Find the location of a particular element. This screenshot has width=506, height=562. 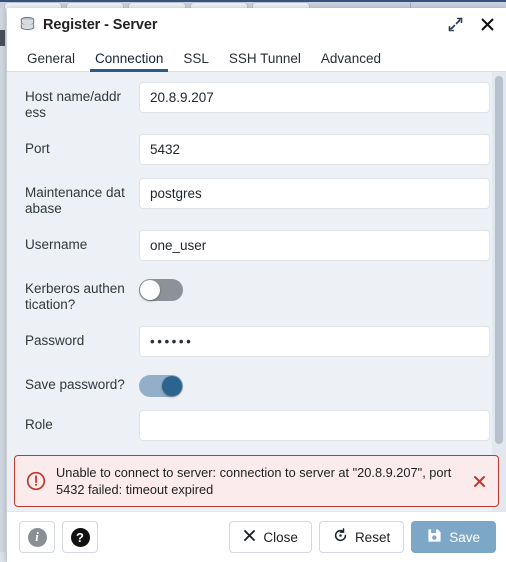

form-row: Maintenance database is located at coordinates (256, 197).